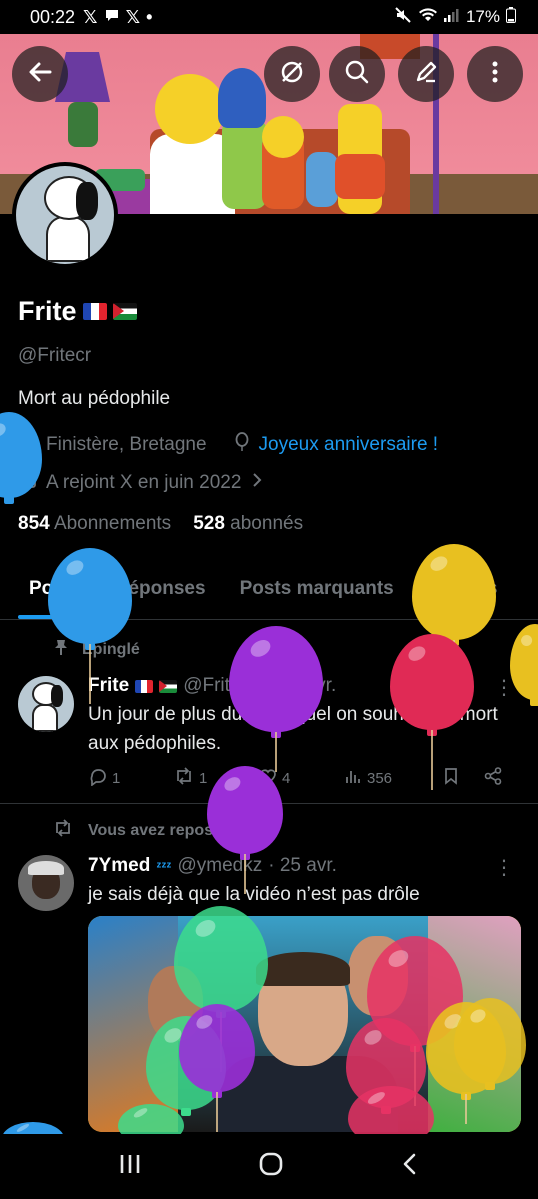  I want to click on nav-recents-button, so click(130, 1166).